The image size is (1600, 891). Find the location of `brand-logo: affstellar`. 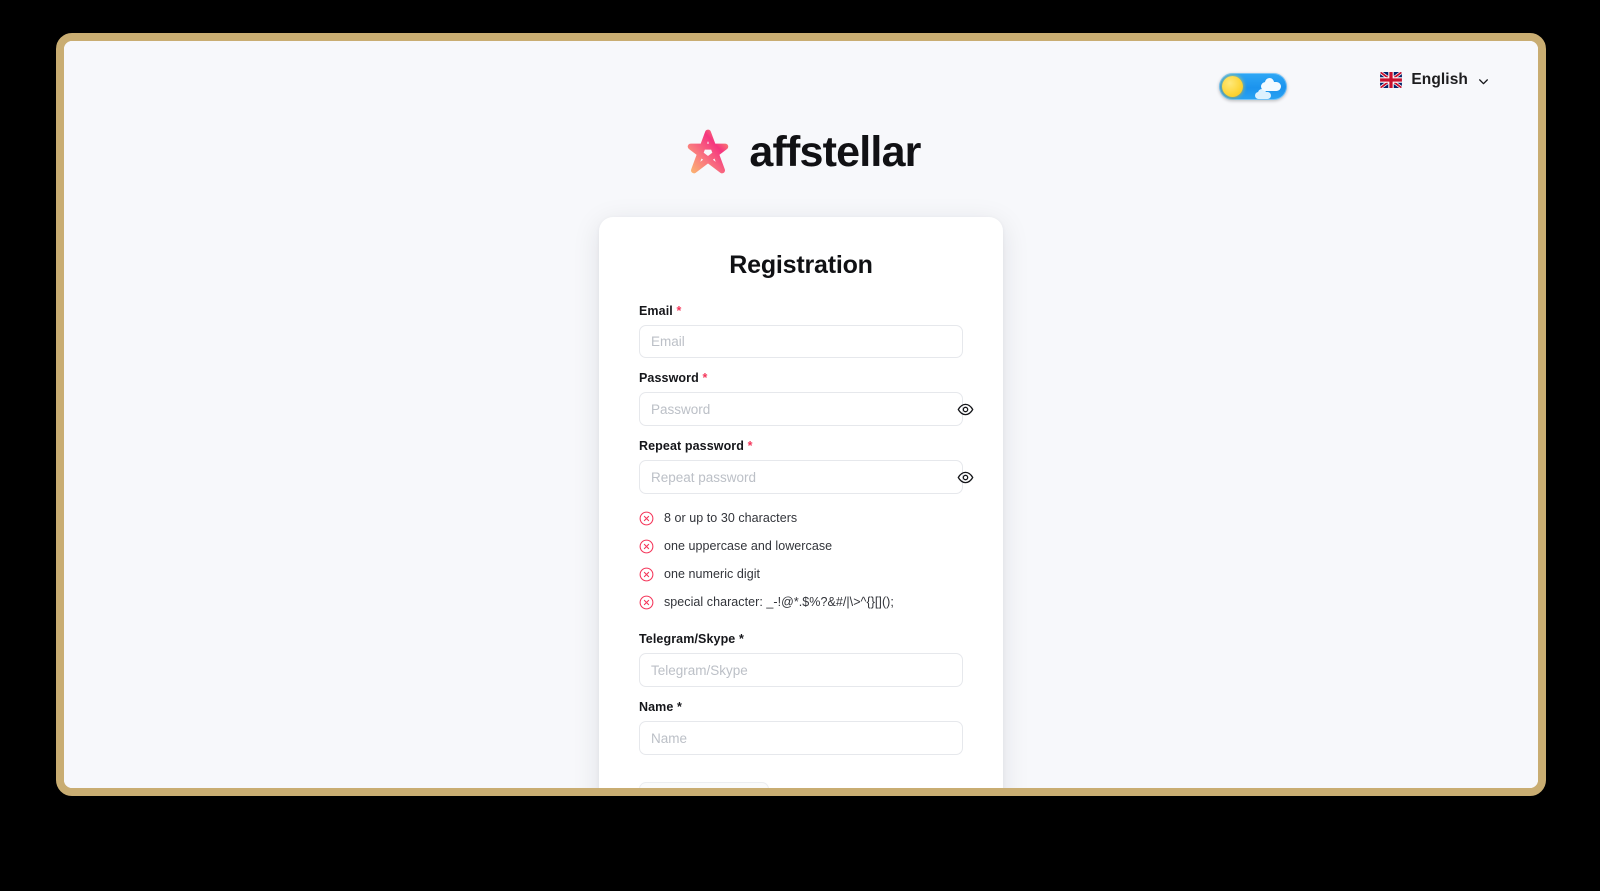

brand-logo: affstellar is located at coordinates (801, 152).